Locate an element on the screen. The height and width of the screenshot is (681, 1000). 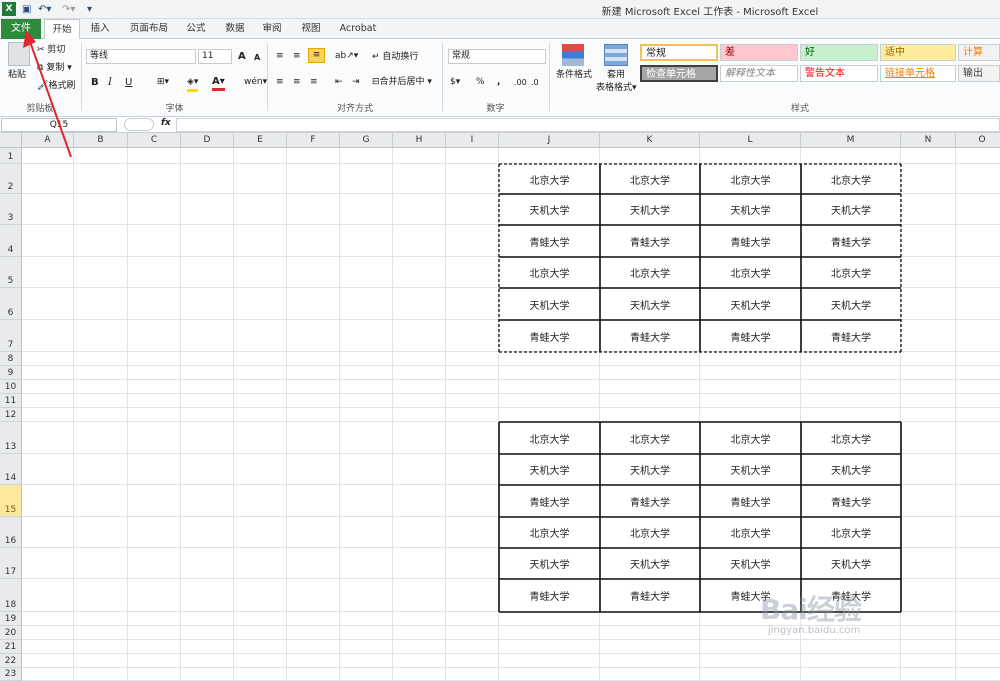
decrease-indent-icon: ⇤ is located at coordinates (339, 82).